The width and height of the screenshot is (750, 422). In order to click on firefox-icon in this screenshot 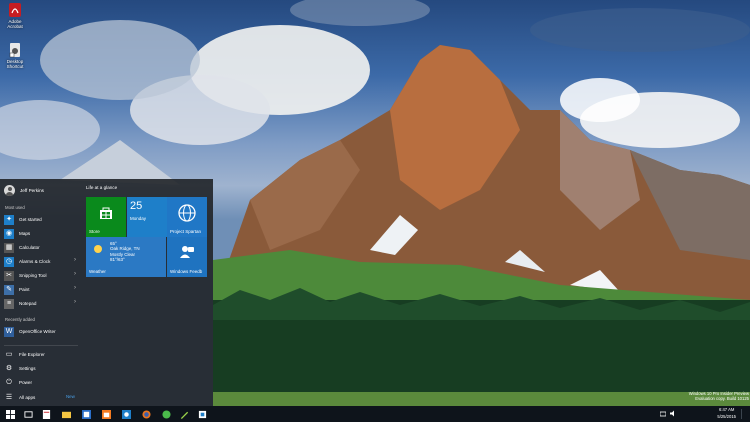, I will do `click(146, 414)`.